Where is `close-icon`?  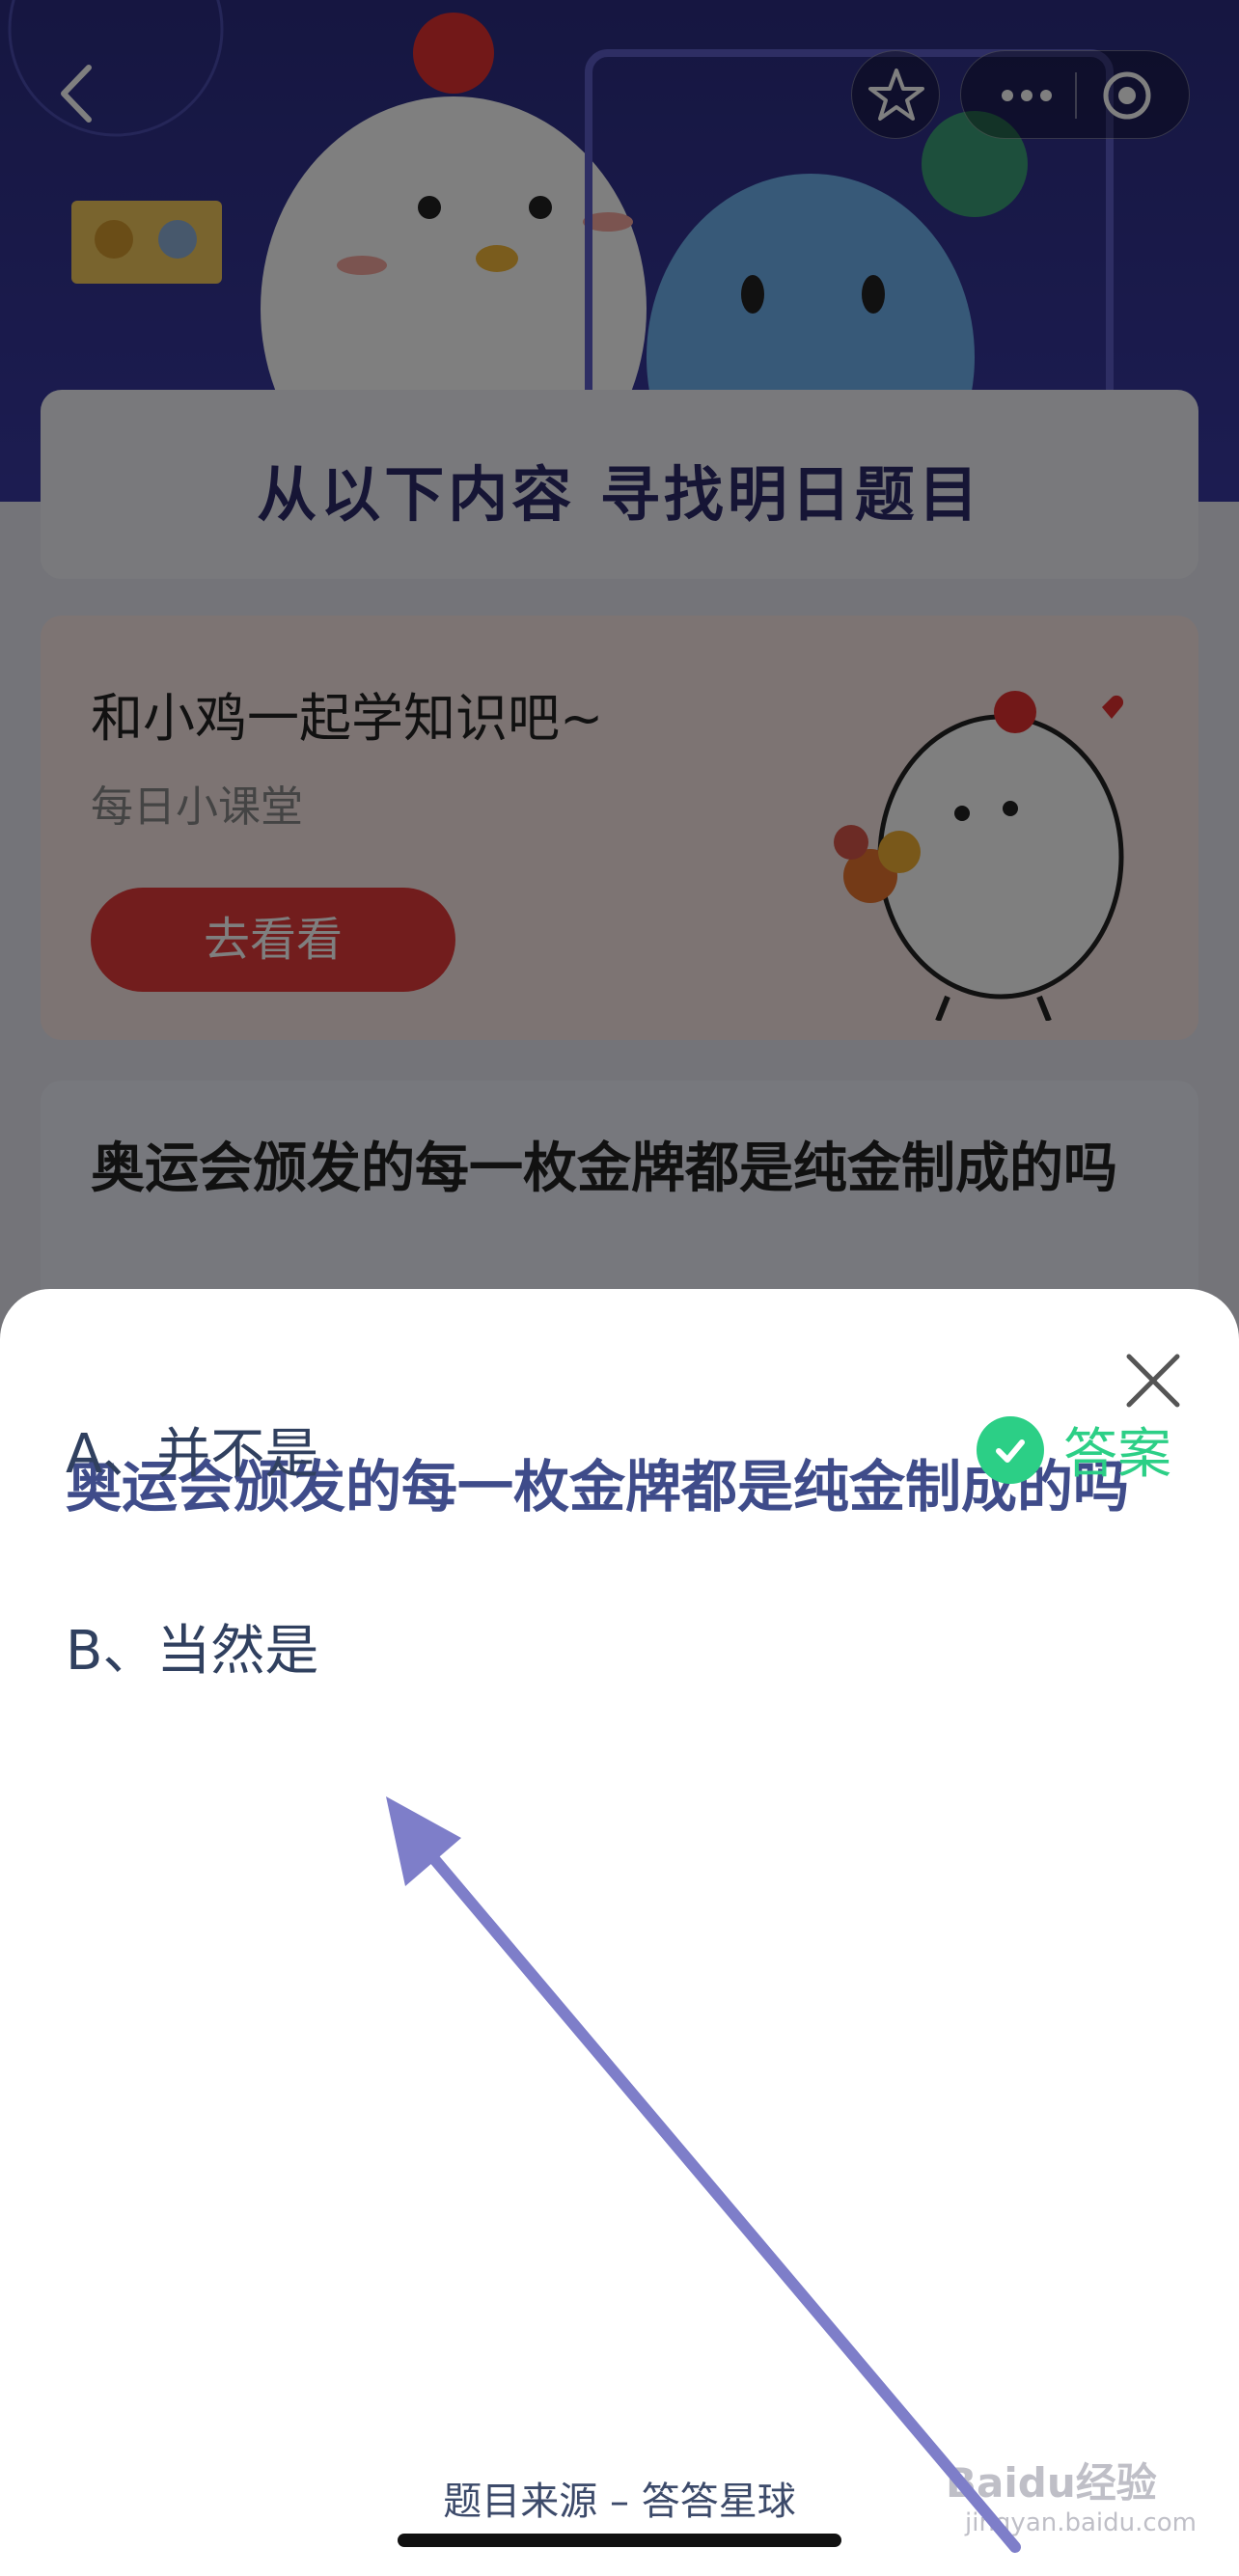 close-icon is located at coordinates (1153, 1381).